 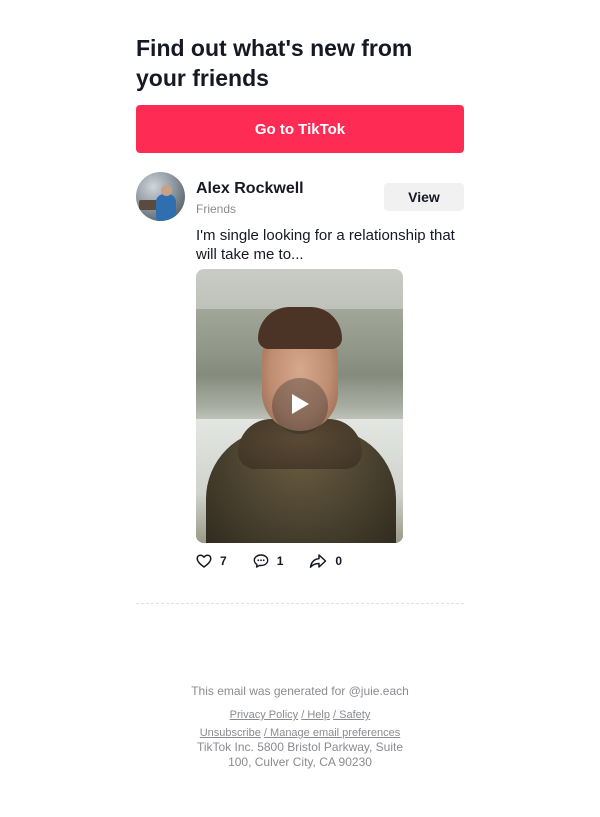 I want to click on play-icon, so click(x=300, y=406).